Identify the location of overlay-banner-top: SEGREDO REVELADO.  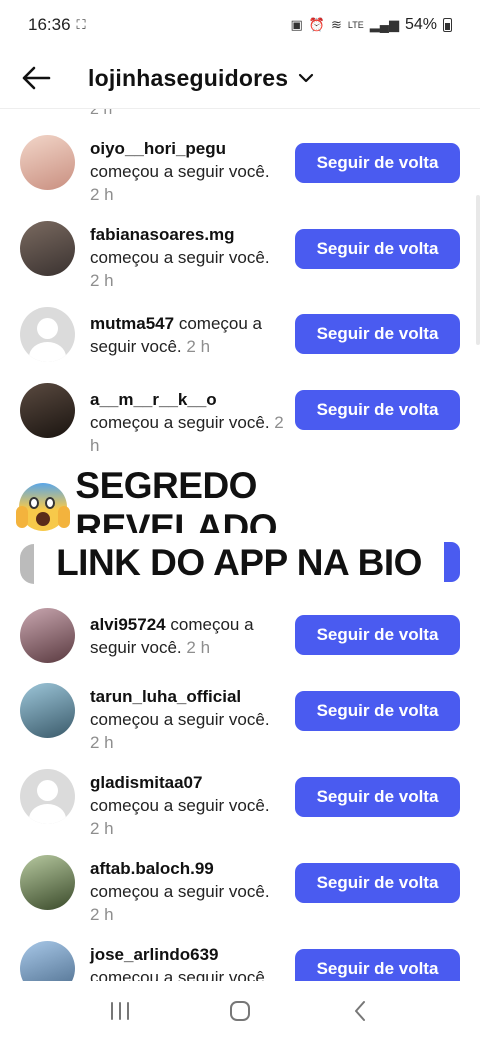
(239, 506).